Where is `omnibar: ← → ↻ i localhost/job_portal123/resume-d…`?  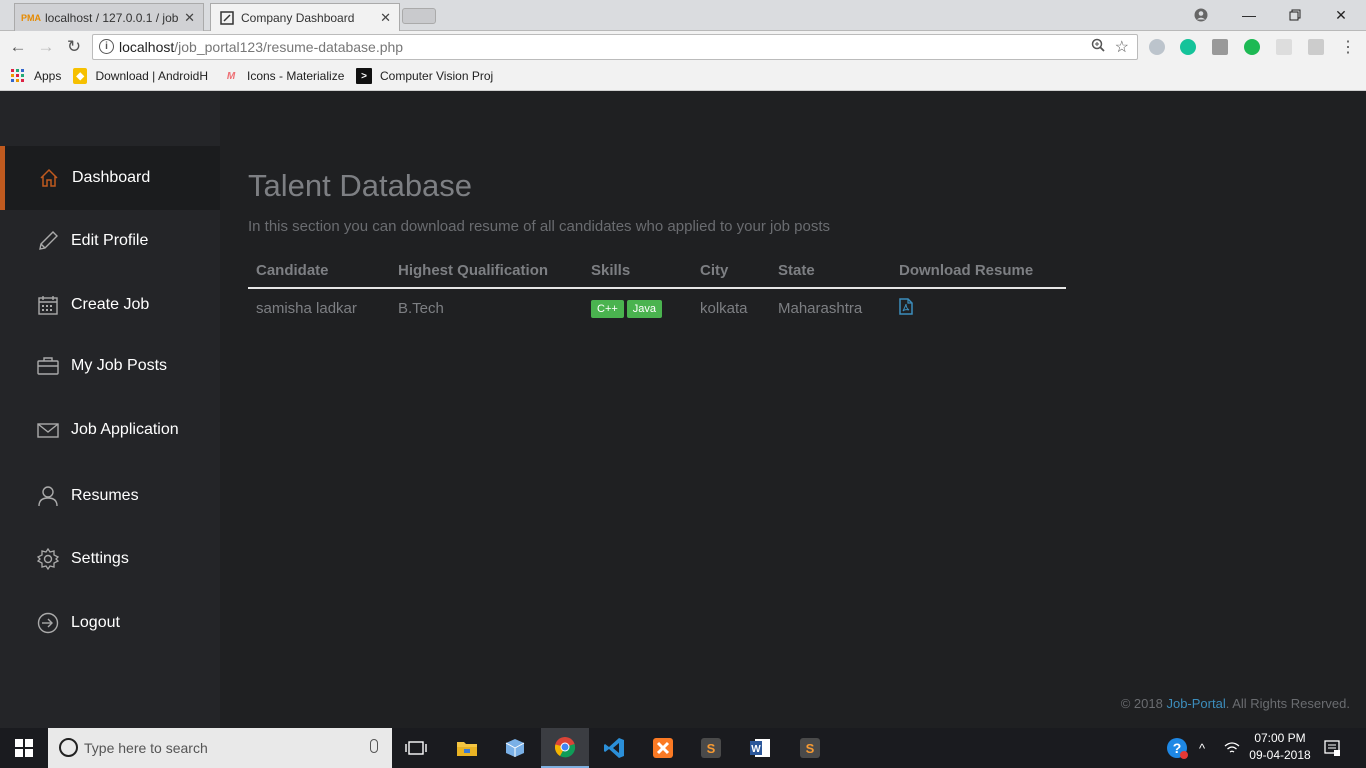 omnibar: ← → ↻ i localhost/job_portal123/resume-d… is located at coordinates (683, 47).